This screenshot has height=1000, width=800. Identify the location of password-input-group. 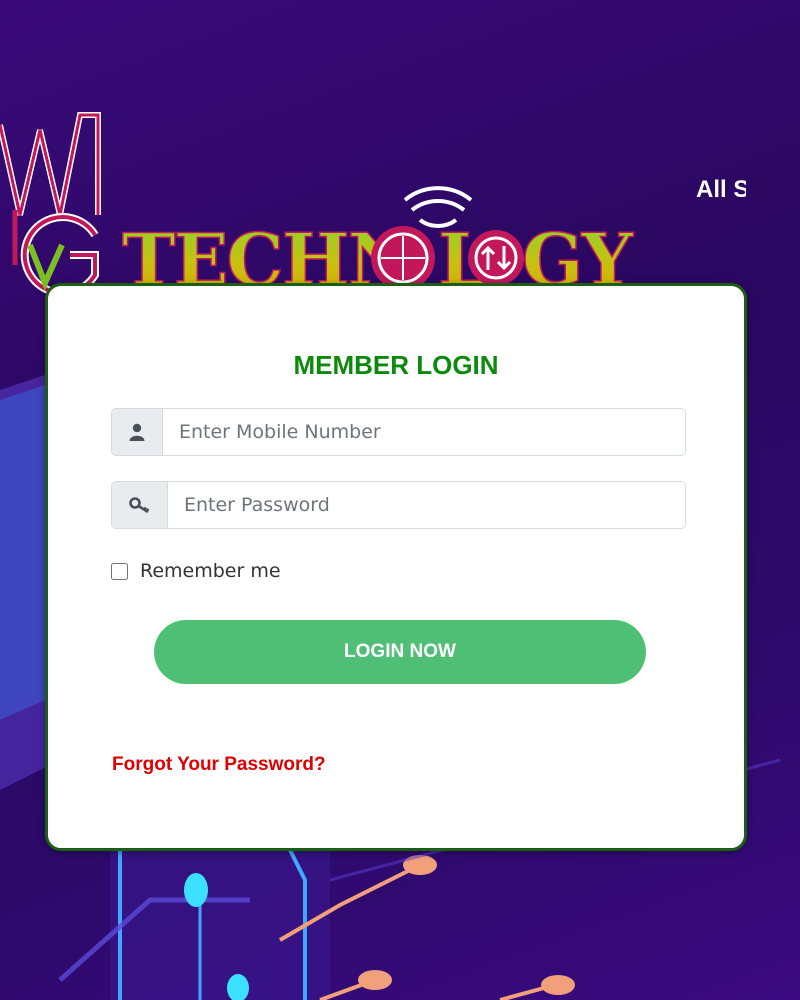
(398, 505).